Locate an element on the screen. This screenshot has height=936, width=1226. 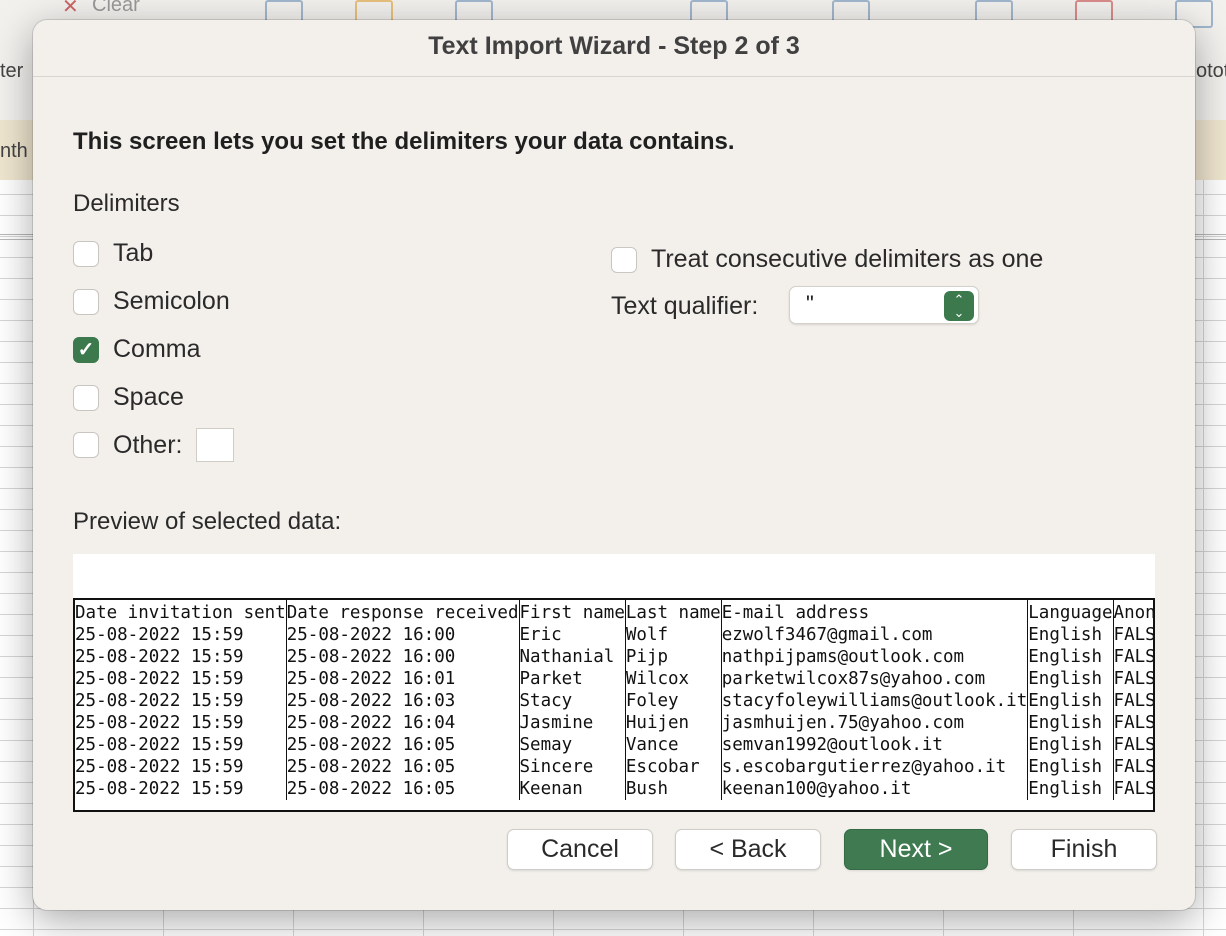
semicolon-checkbox-row: Semicolon is located at coordinates (151, 301).